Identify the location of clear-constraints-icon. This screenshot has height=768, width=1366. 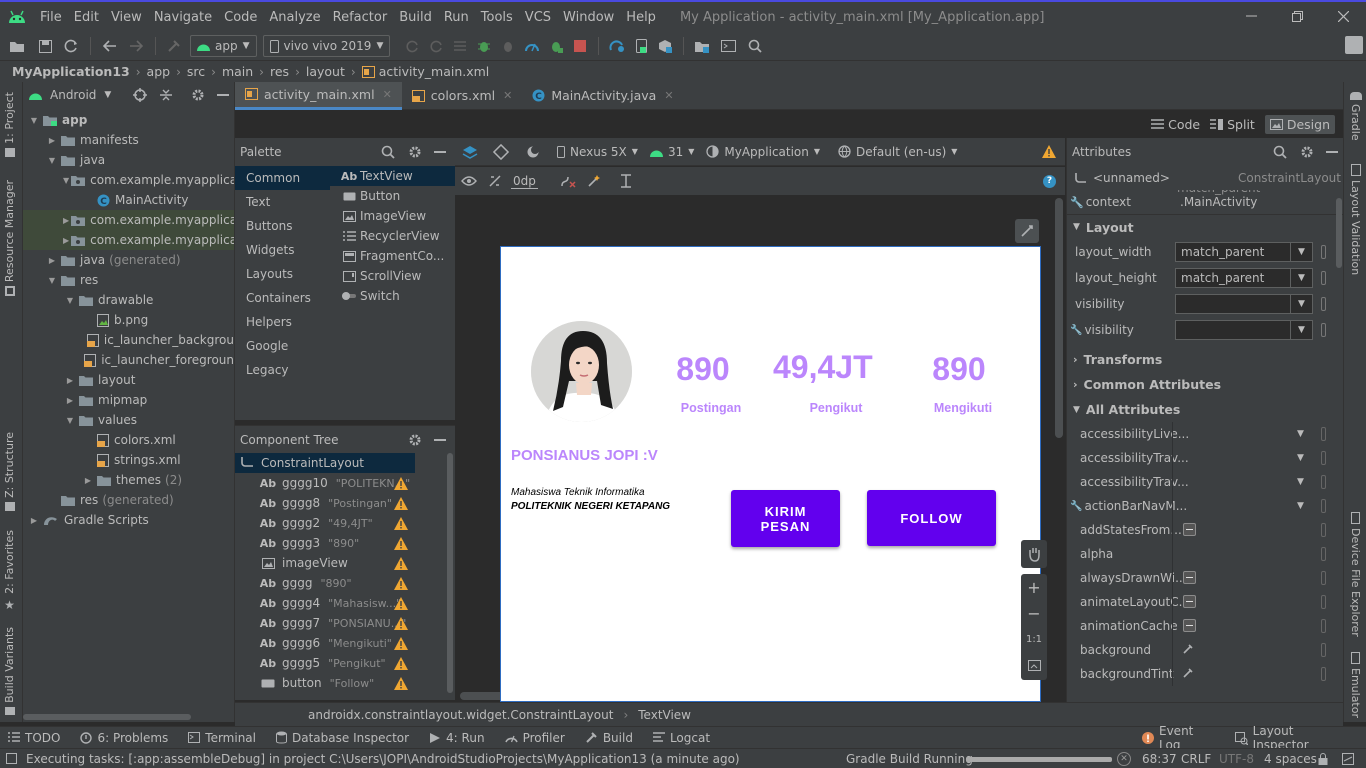
(568, 181).